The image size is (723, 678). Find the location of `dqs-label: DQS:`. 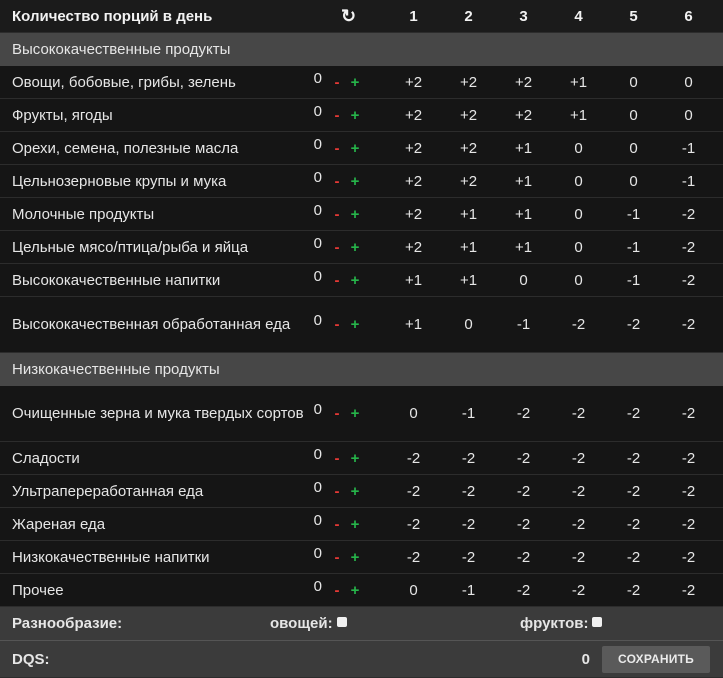

dqs-label: DQS: is located at coordinates (31, 659).